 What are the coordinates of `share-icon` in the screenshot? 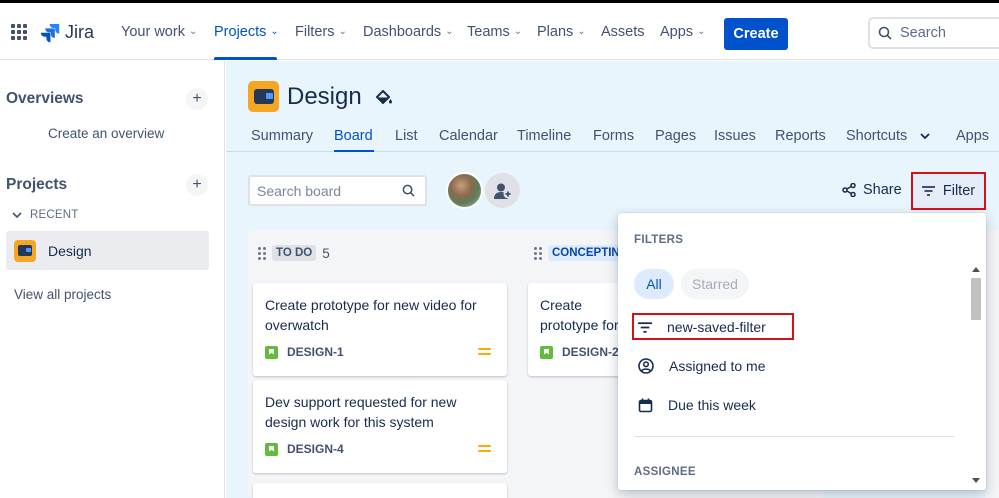 It's located at (849, 190).